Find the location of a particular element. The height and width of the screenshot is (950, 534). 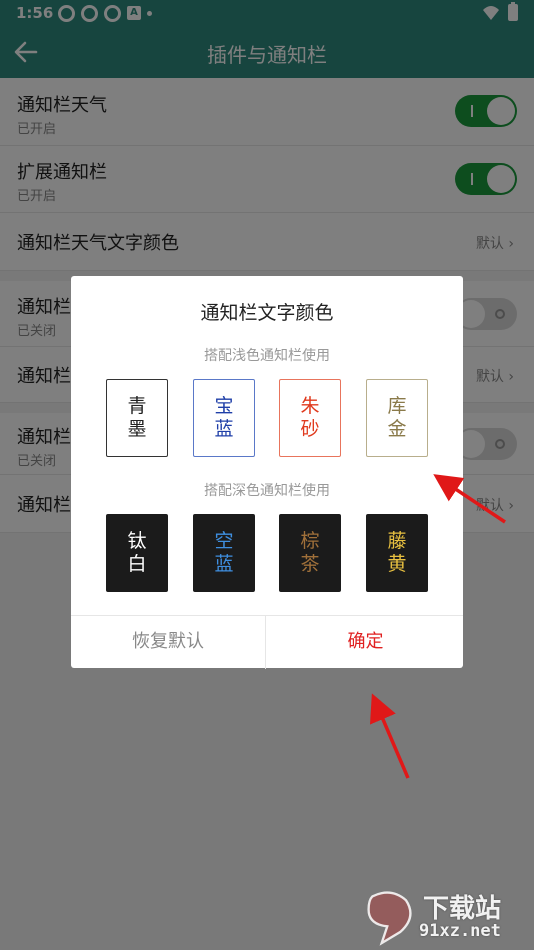

dialog-title: 通知栏文字颜色 is located at coordinates (267, 313).